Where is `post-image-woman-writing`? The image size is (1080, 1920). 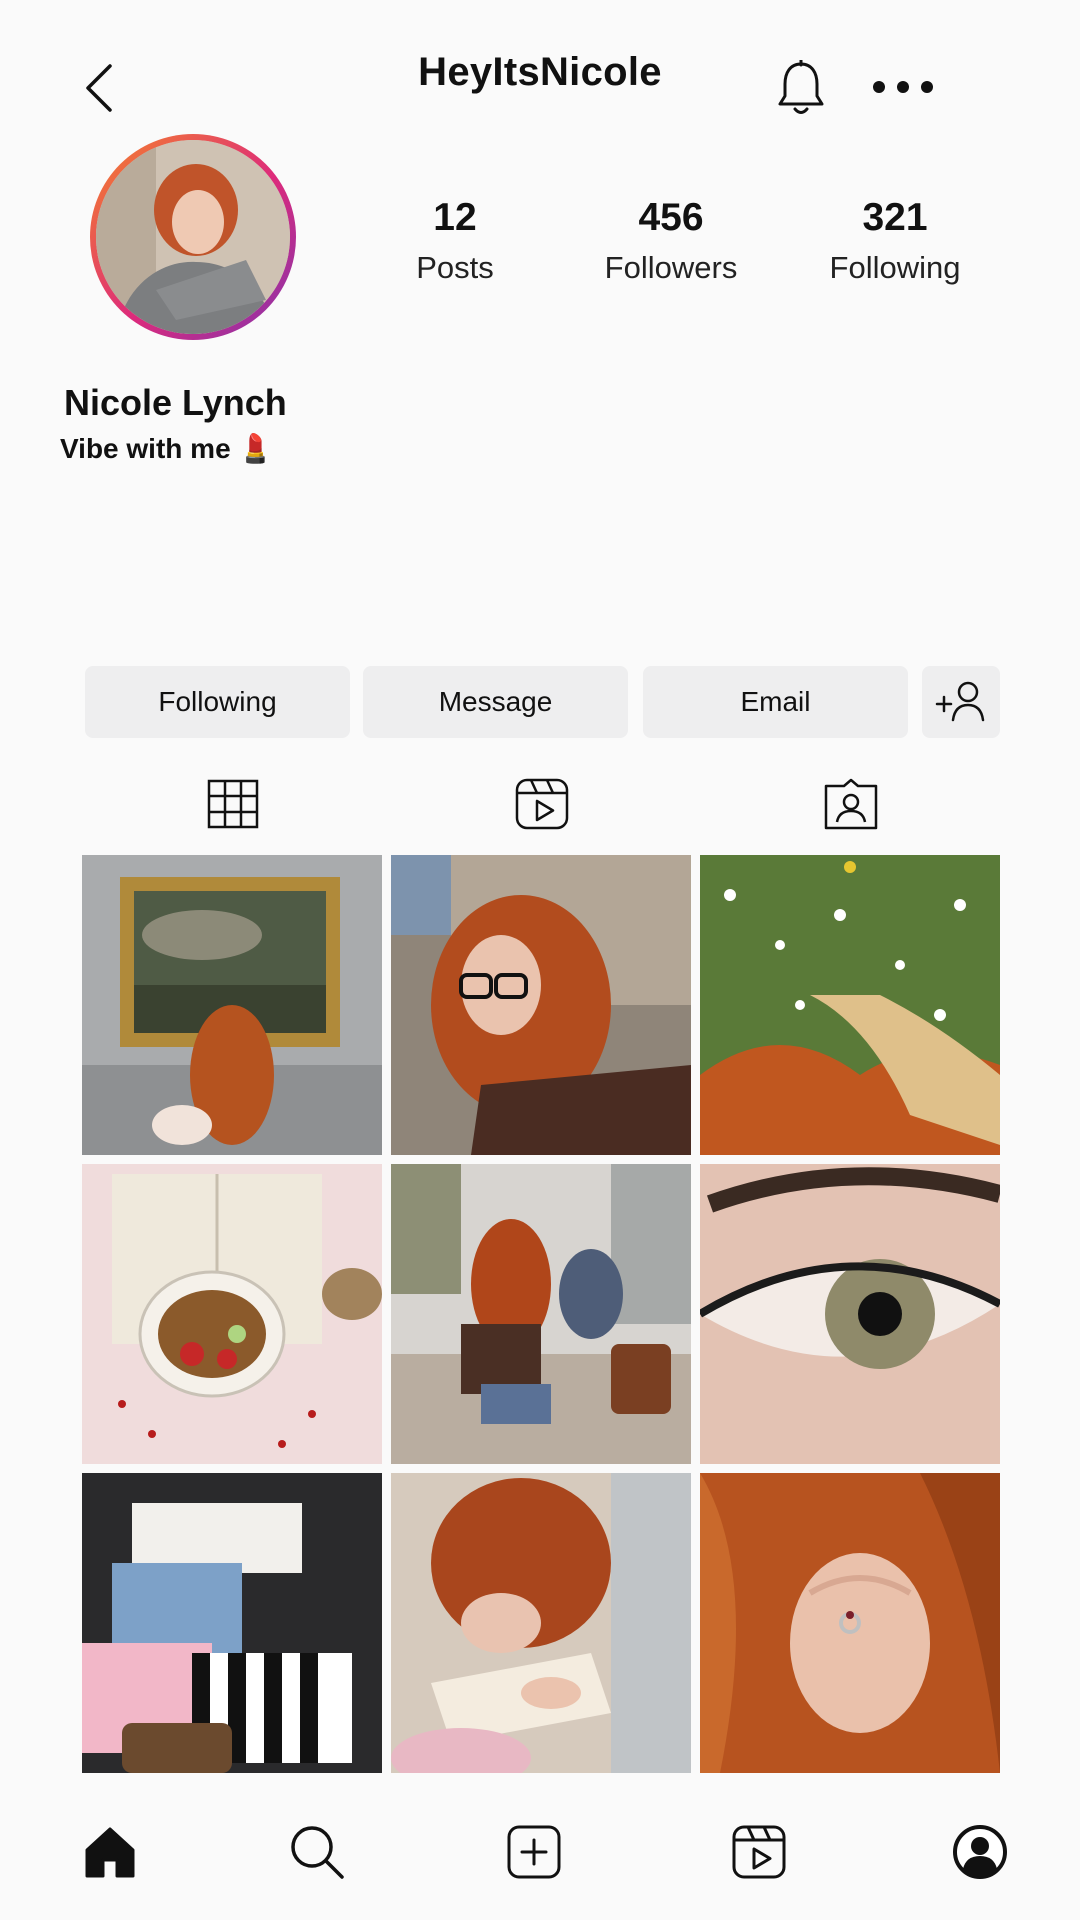 post-image-woman-writing is located at coordinates (541, 1623).